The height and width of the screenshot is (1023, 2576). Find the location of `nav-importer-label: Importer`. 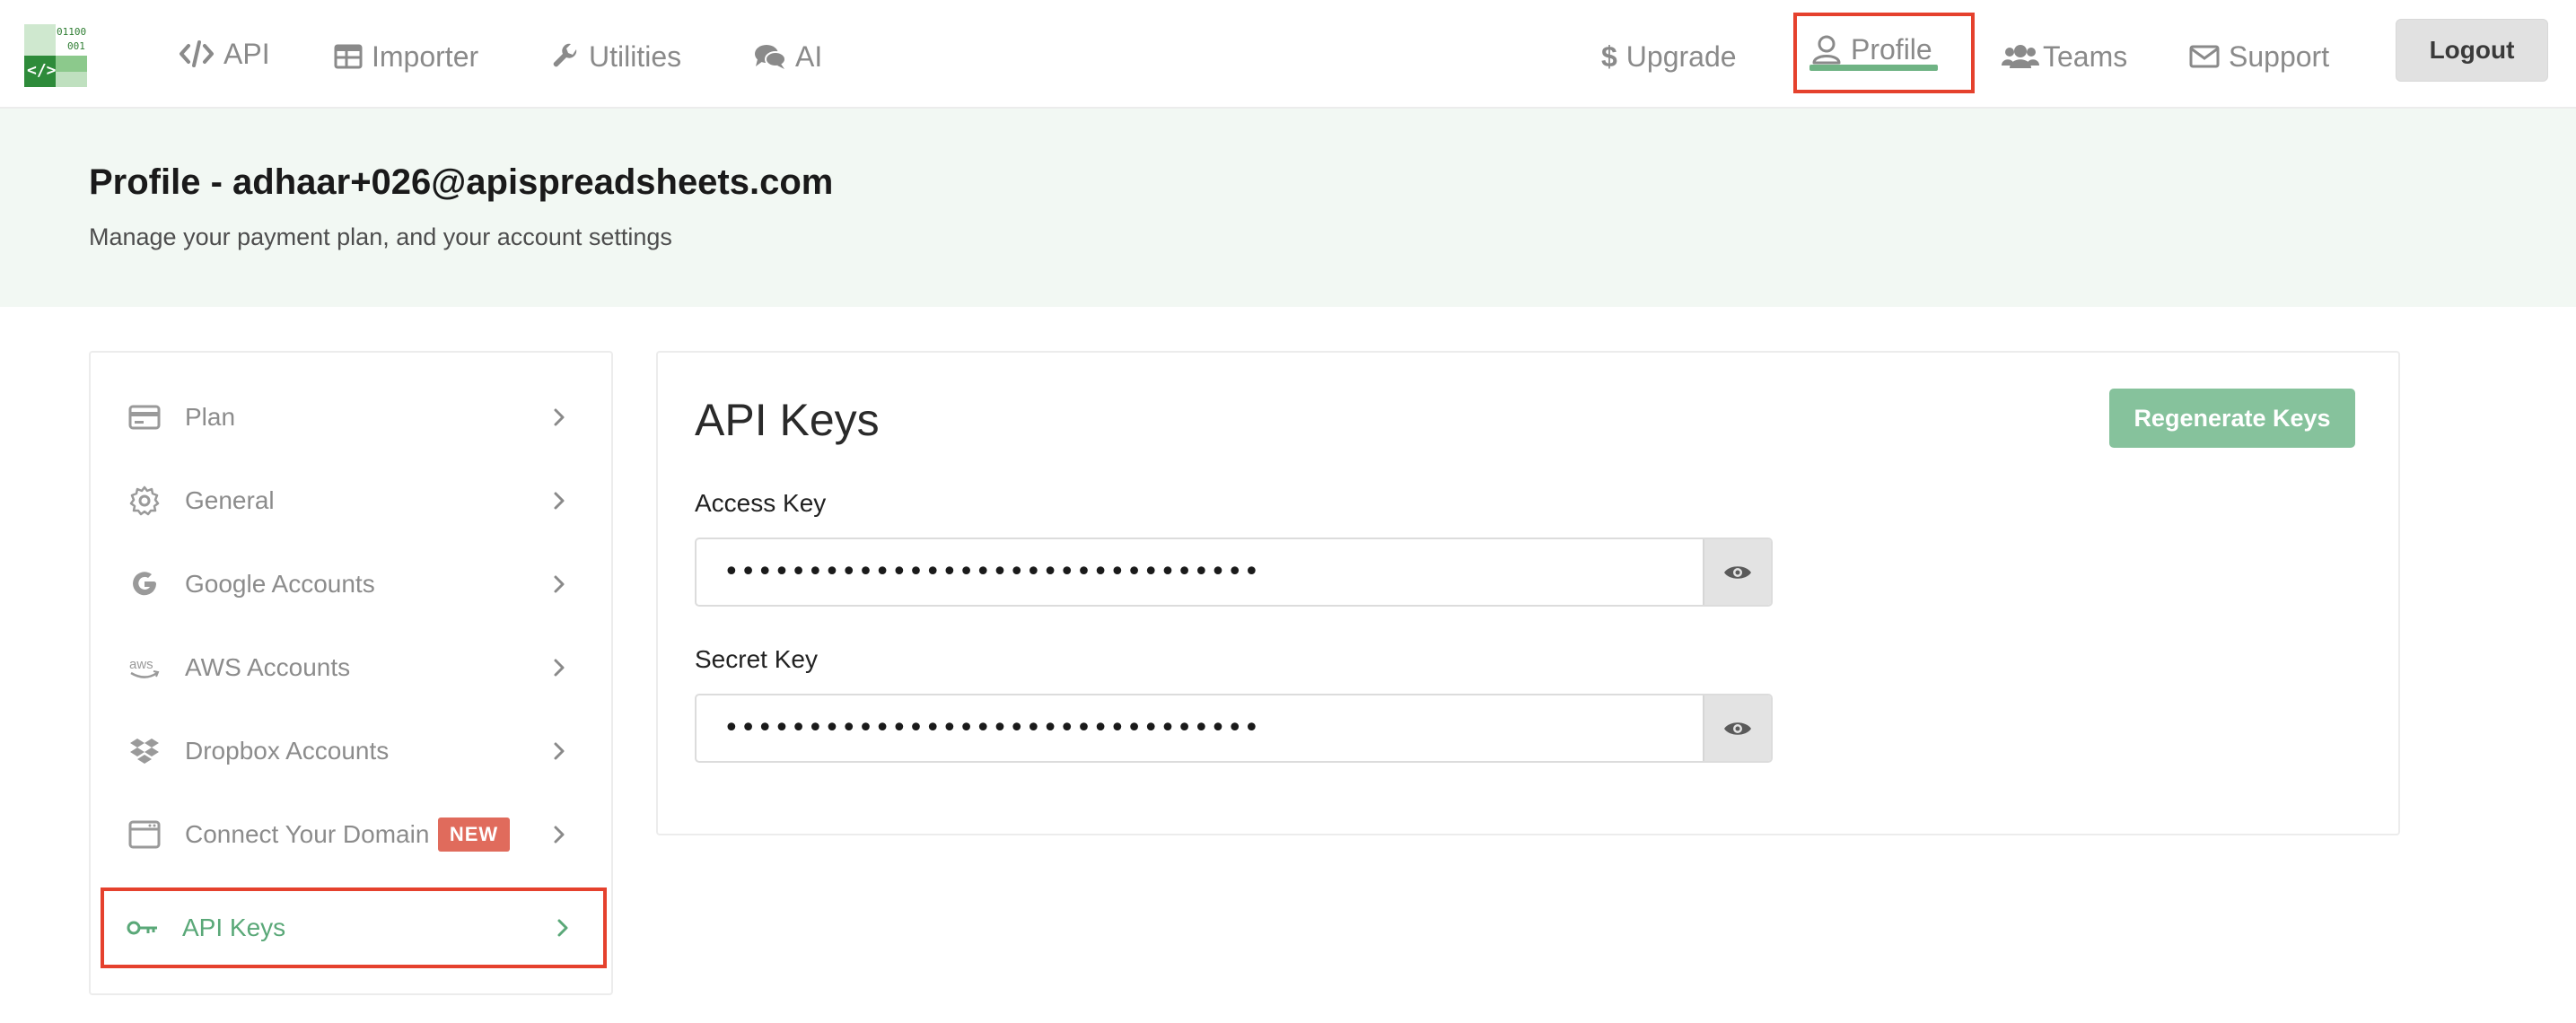

nav-importer-label: Importer is located at coordinates (425, 56).